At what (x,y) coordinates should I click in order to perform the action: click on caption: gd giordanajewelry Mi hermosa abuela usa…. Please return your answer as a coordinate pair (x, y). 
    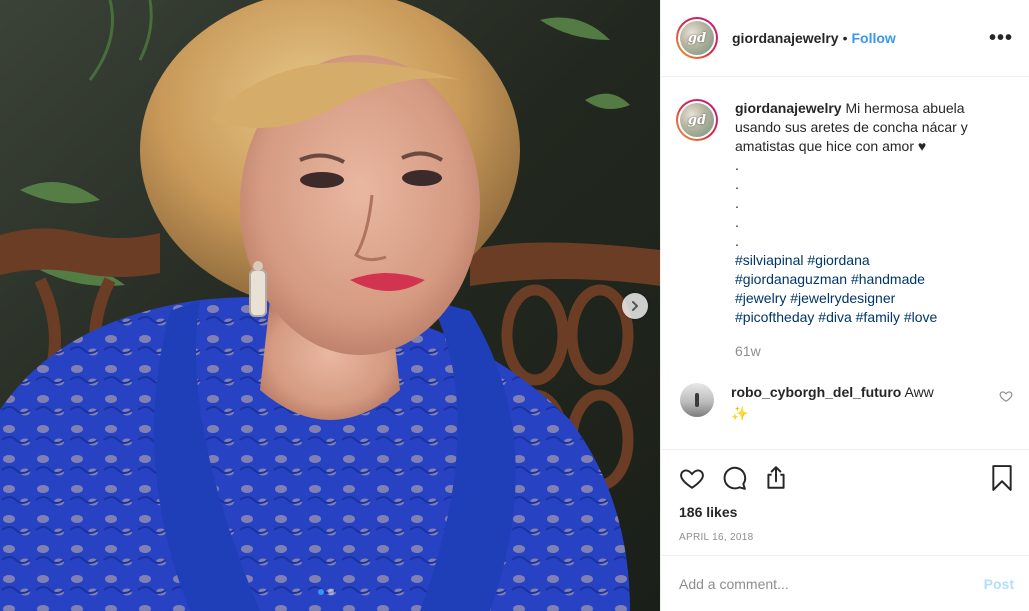
    Looking at the image, I should click on (844, 230).